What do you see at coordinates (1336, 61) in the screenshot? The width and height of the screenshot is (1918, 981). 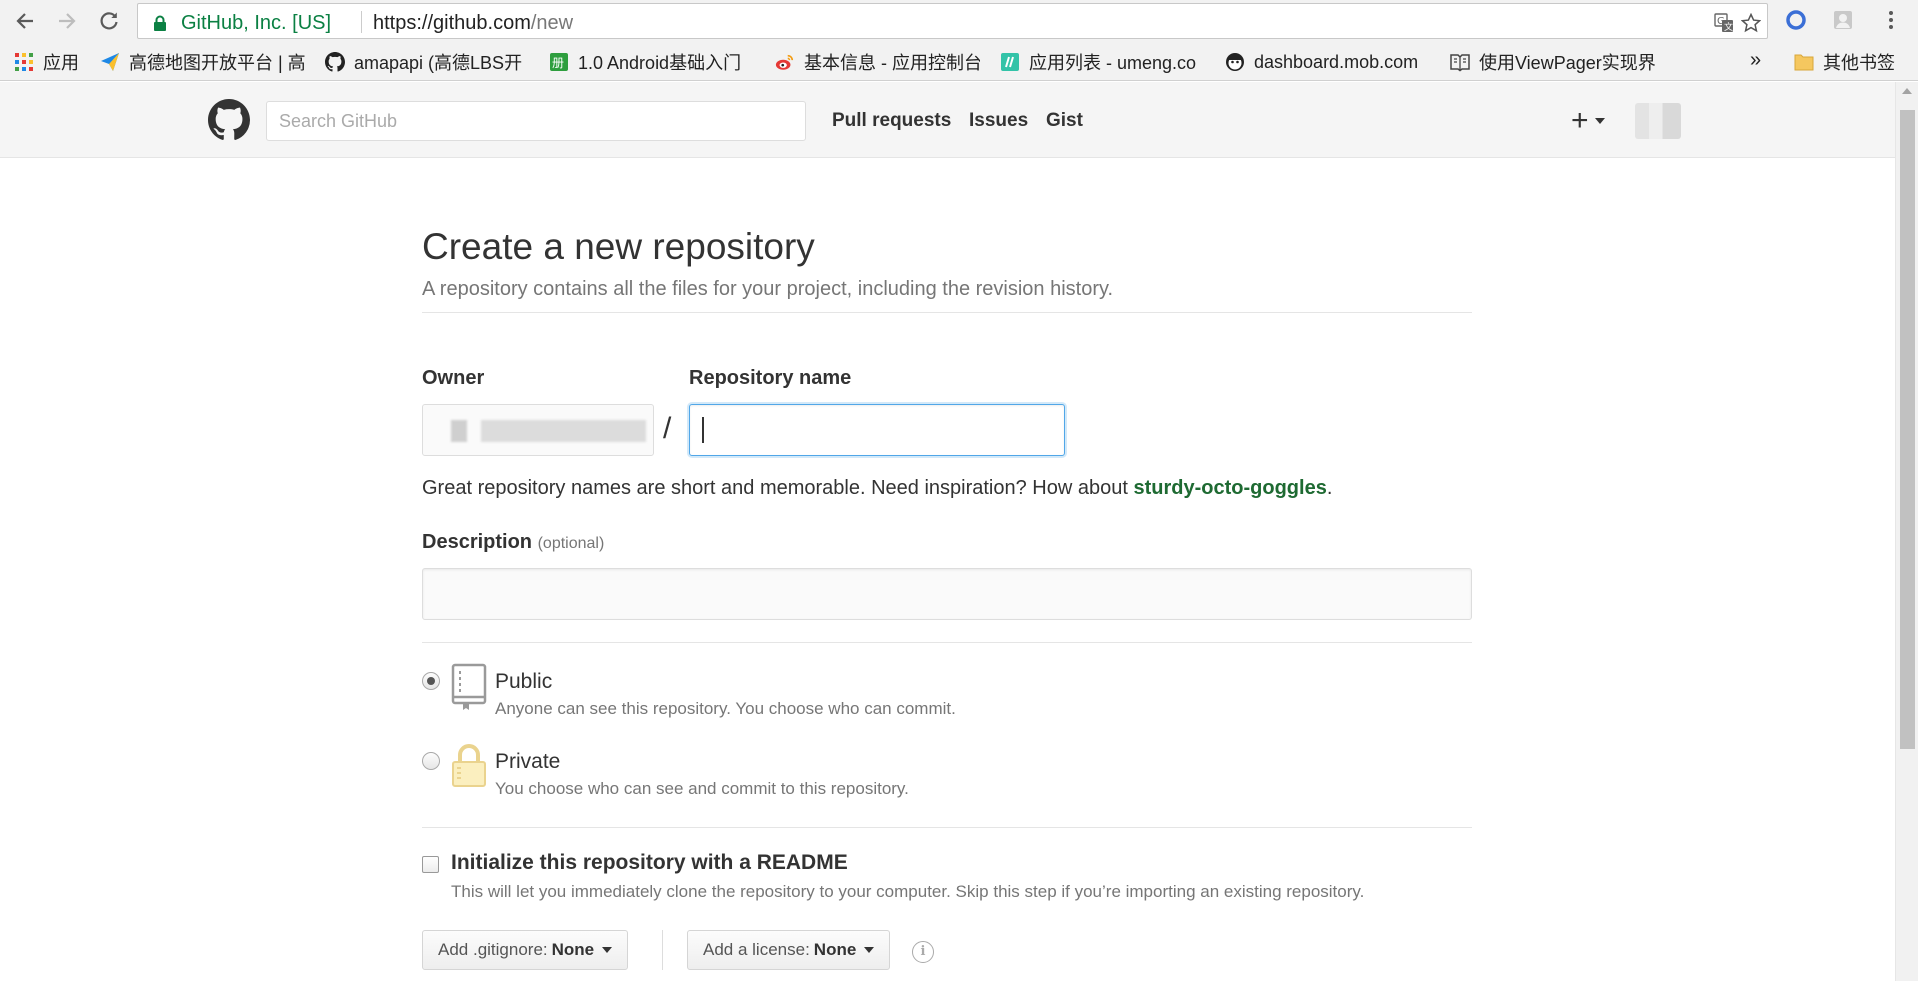 I see `bookmark-label: dashboard.mob.com` at bounding box center [1336, 61].